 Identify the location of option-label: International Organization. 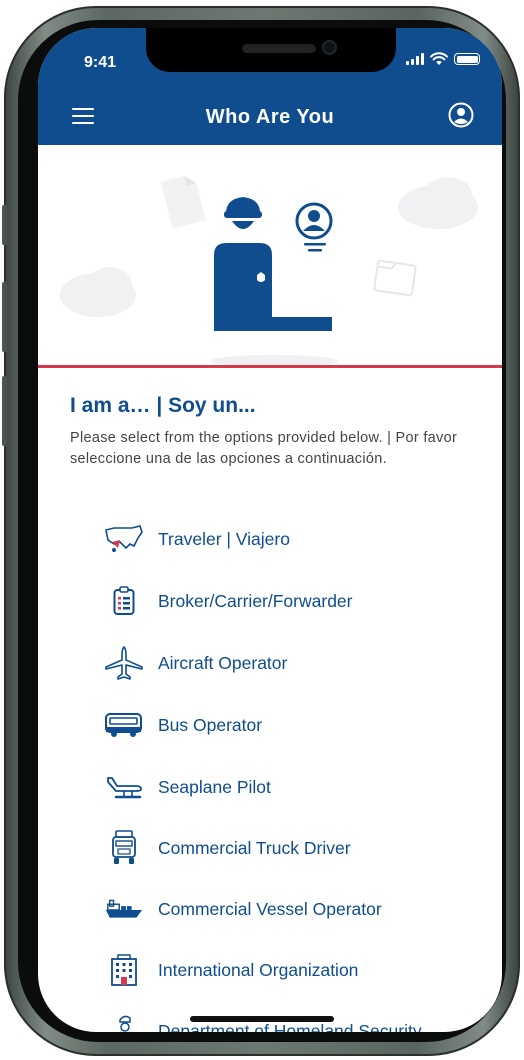
(258, 969).